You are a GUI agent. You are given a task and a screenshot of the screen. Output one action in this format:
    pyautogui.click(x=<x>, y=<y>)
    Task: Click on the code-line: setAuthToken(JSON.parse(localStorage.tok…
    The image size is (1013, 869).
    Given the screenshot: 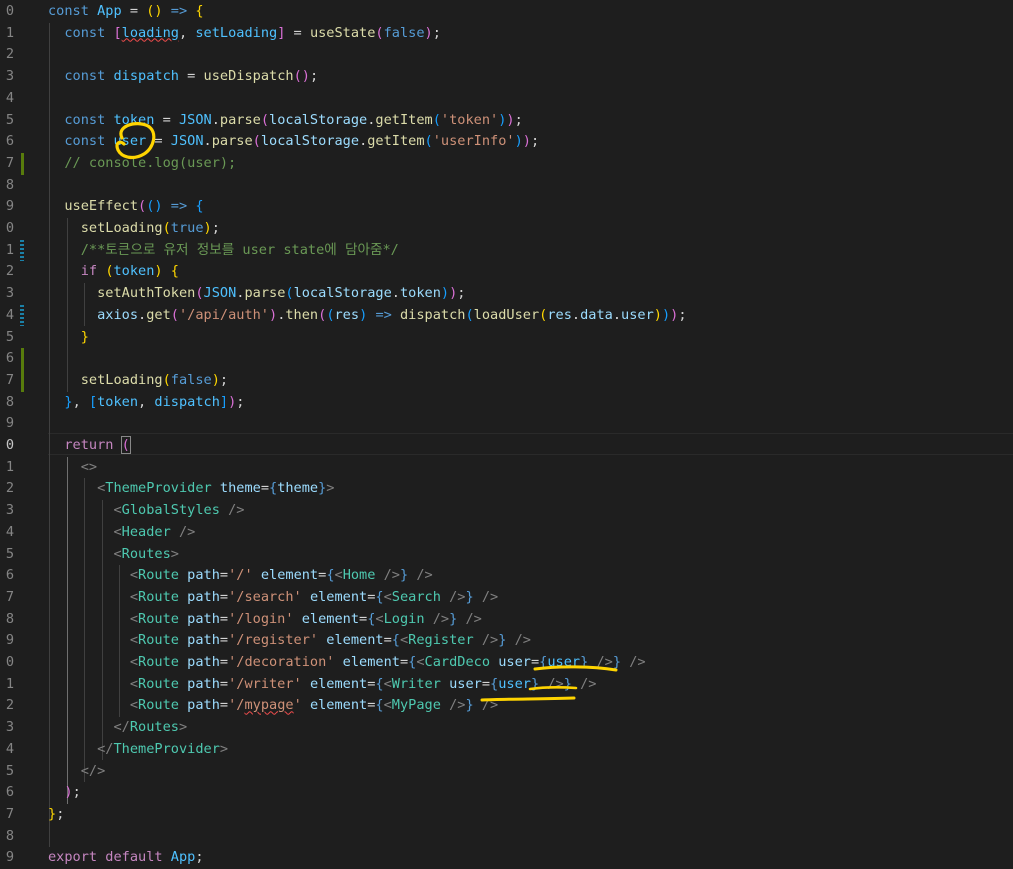 What is the action you would take?
    pyautogui.click(x=256, y=294)
    